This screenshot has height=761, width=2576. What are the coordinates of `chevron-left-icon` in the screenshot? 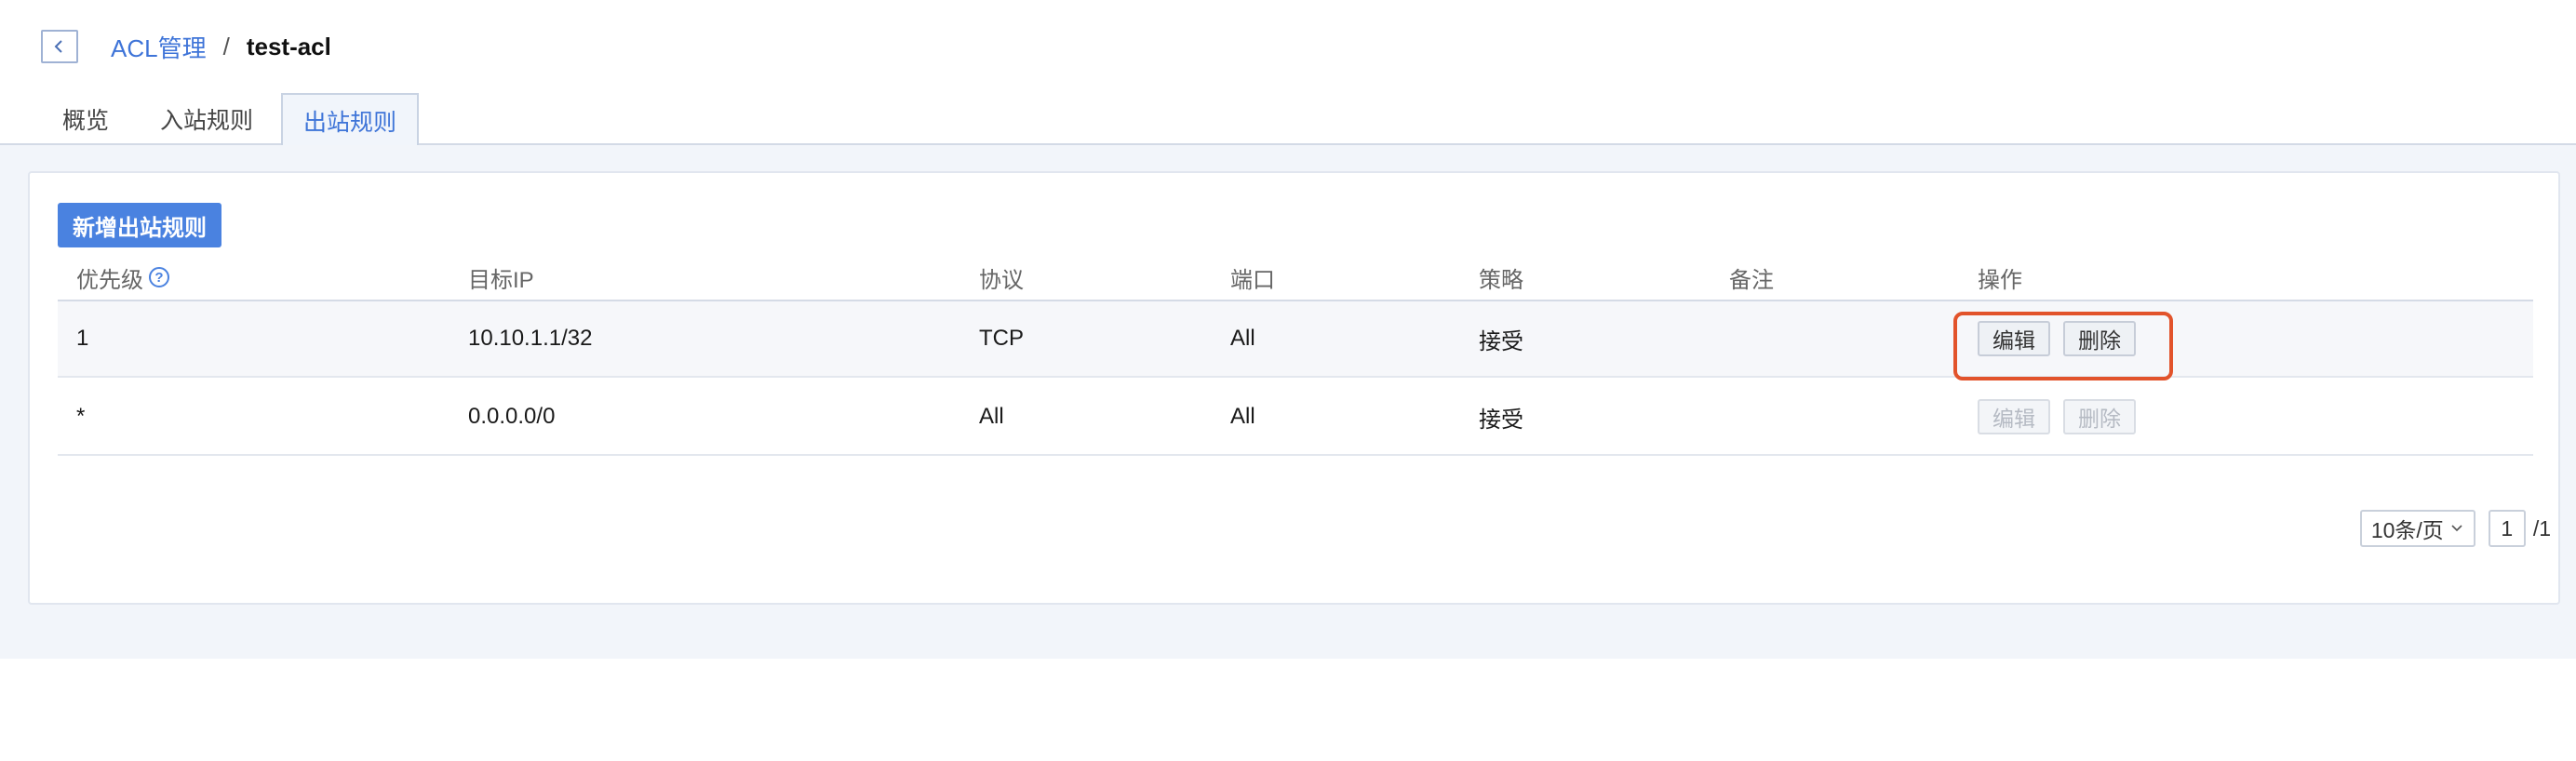 It's located at (58, 46).